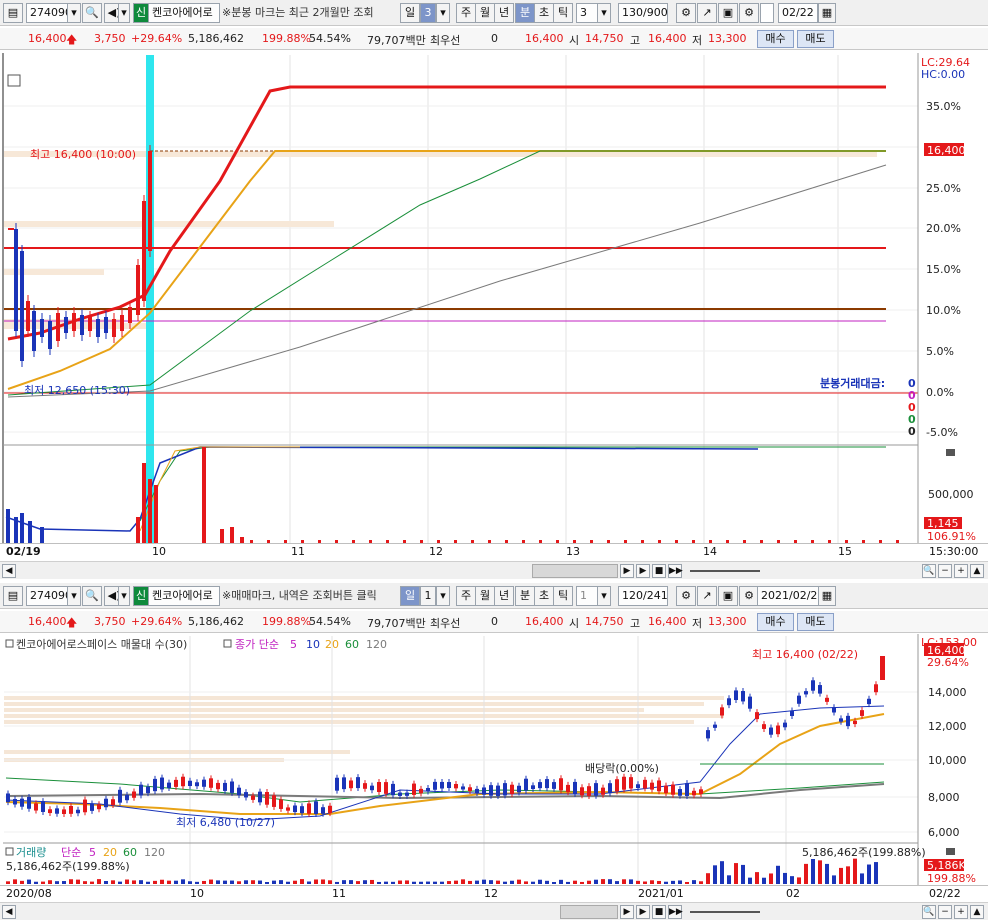 The image size is (988, 920). What do you see at coordinates (257, 644) in the screenshot?
I see `legend-ma: 종가 단순` at bounding box center [257, 644].